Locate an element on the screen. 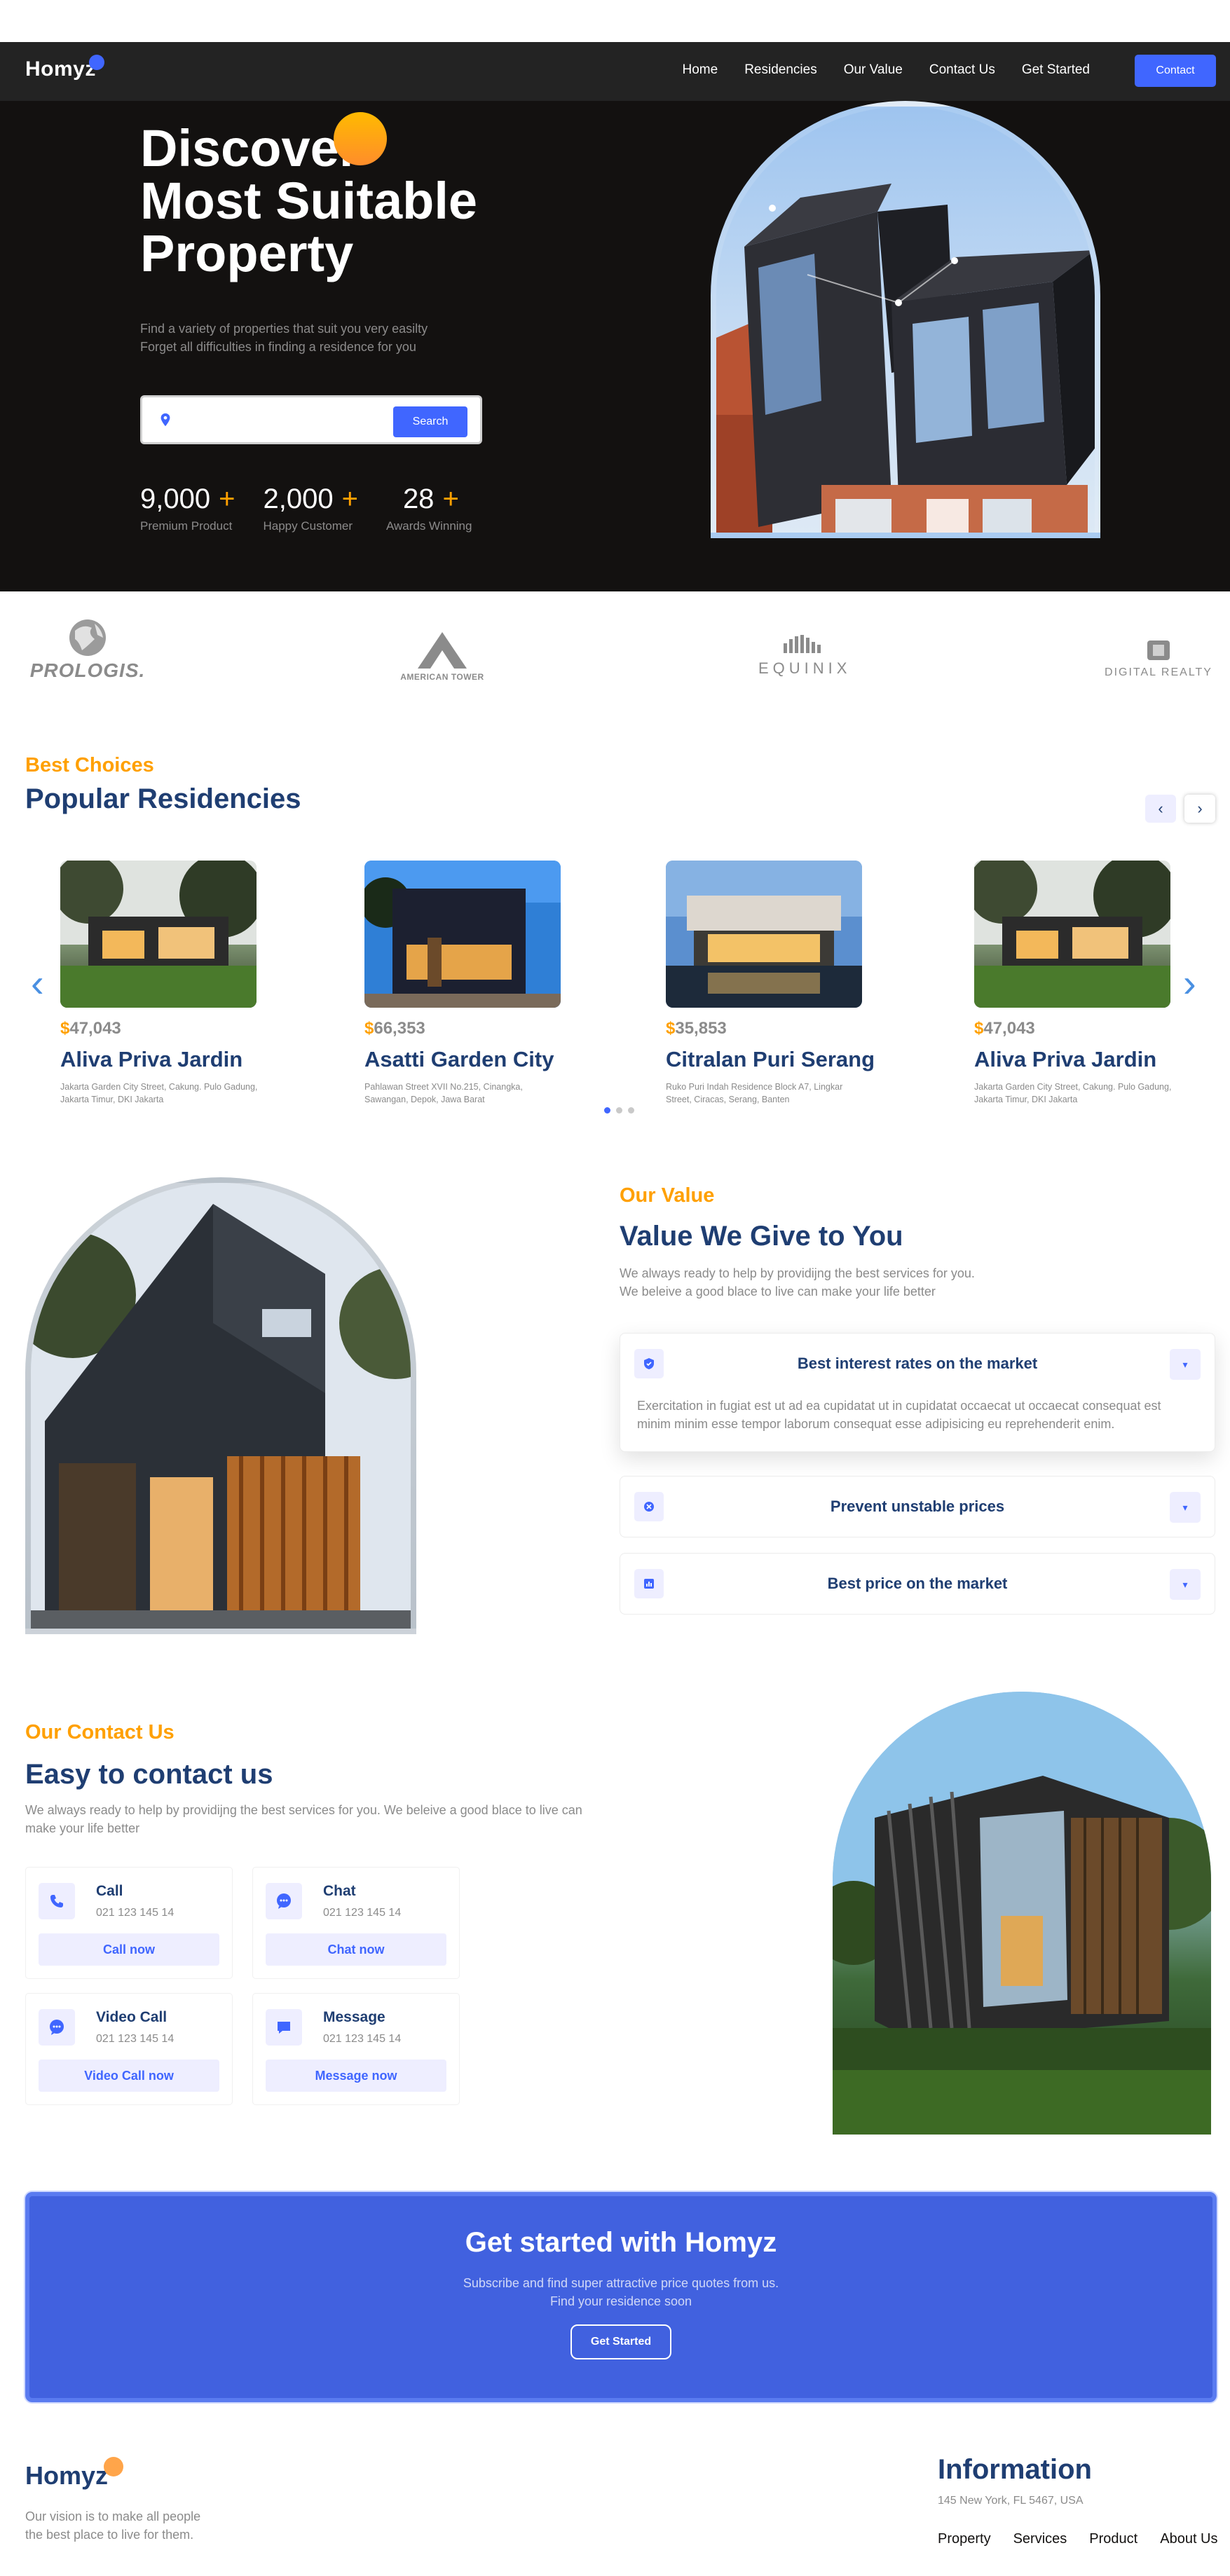  location-pin-icon is located at coordinates (165, 420).